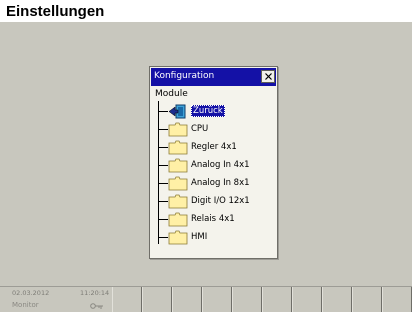  What do you see at coordinates (220, 165) in the screenshot?
I see `tree-item-label: Analog In 4x1` at bounding box center [220, 165].